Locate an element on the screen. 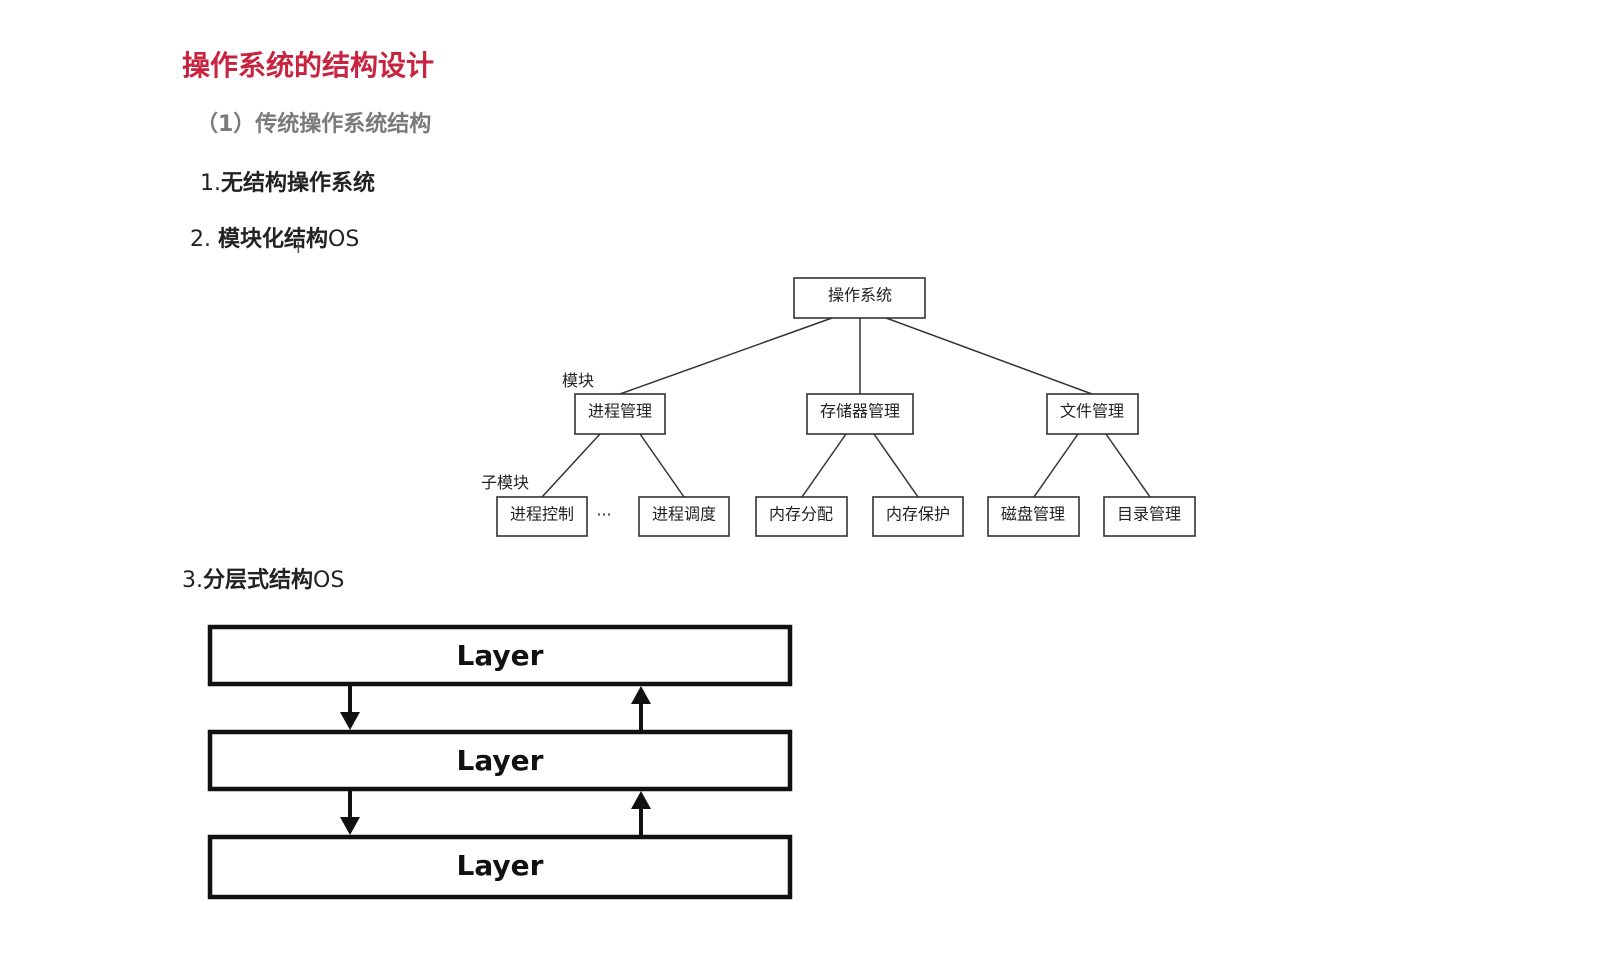  tree-submodule-label: 内存分配 is located at coordinates (801, 514).